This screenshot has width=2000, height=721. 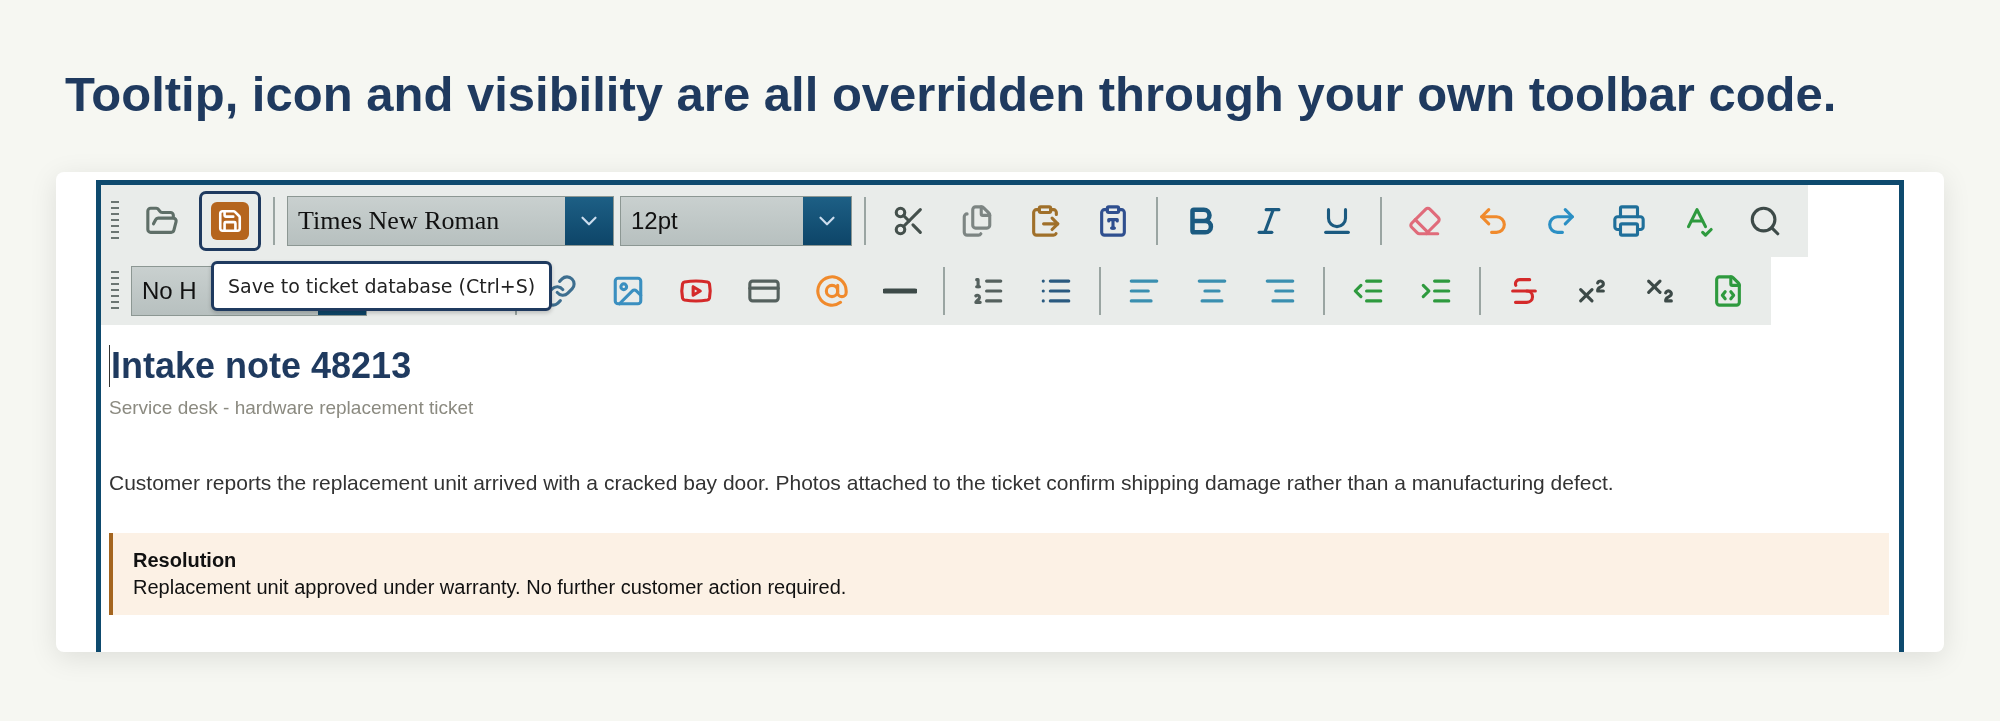 I want to click on page-heading: Tooltip, icon and visibility are all overridden through your own toolbar code., so click(x=951, y=94).